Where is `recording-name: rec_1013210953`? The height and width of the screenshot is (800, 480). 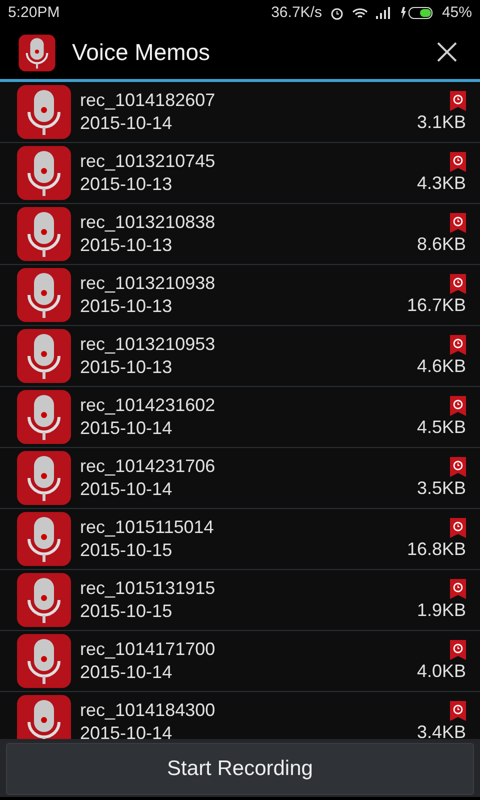 recording-name: rec_1013210953 is located at coordinates (148, 344).